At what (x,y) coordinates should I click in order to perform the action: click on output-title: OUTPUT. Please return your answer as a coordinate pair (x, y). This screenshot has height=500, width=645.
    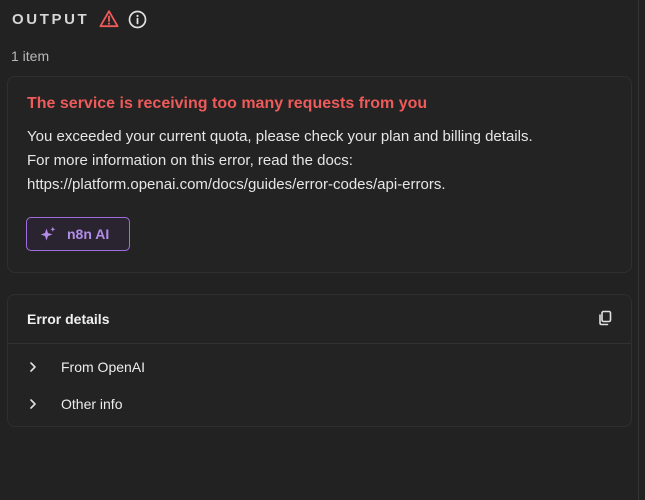
    Looking at the image, I should click on (51, 19).